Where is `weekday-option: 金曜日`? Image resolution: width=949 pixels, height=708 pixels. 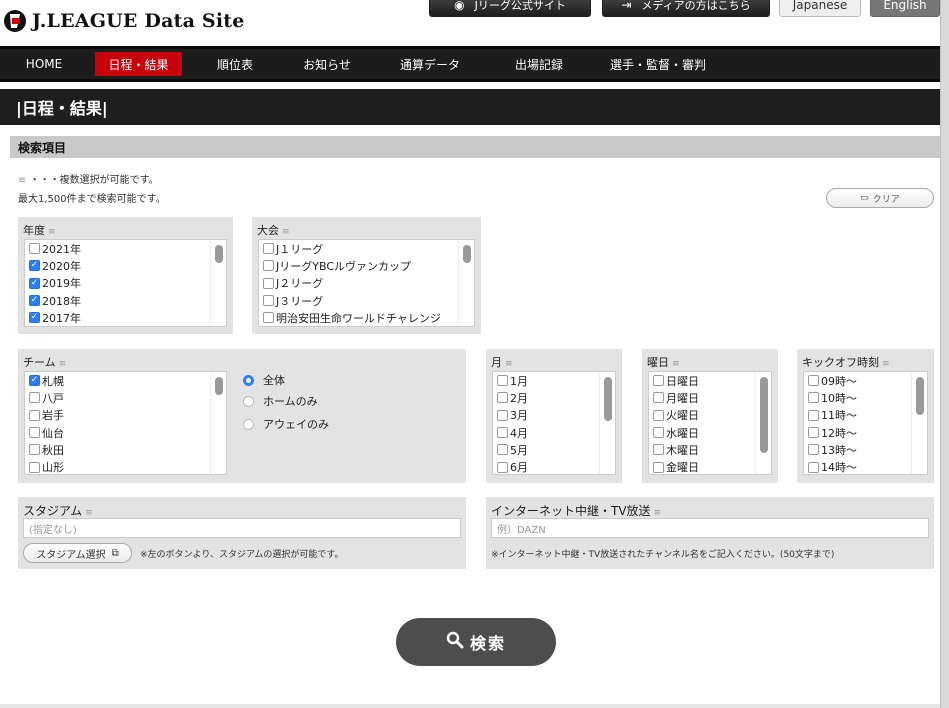 weekday-option: 金曜日 is located at coordinates (710, 466).